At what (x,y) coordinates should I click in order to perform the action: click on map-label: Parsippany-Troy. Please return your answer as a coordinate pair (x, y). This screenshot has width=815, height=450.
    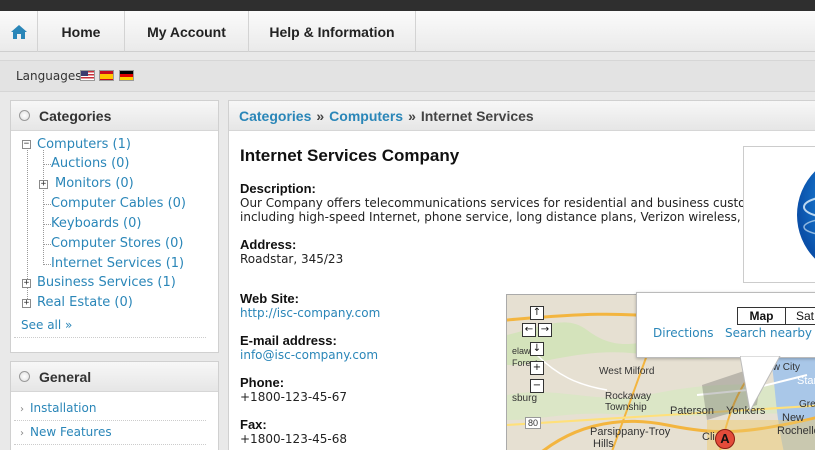
    Looking at the image, I should click on (630, 432).